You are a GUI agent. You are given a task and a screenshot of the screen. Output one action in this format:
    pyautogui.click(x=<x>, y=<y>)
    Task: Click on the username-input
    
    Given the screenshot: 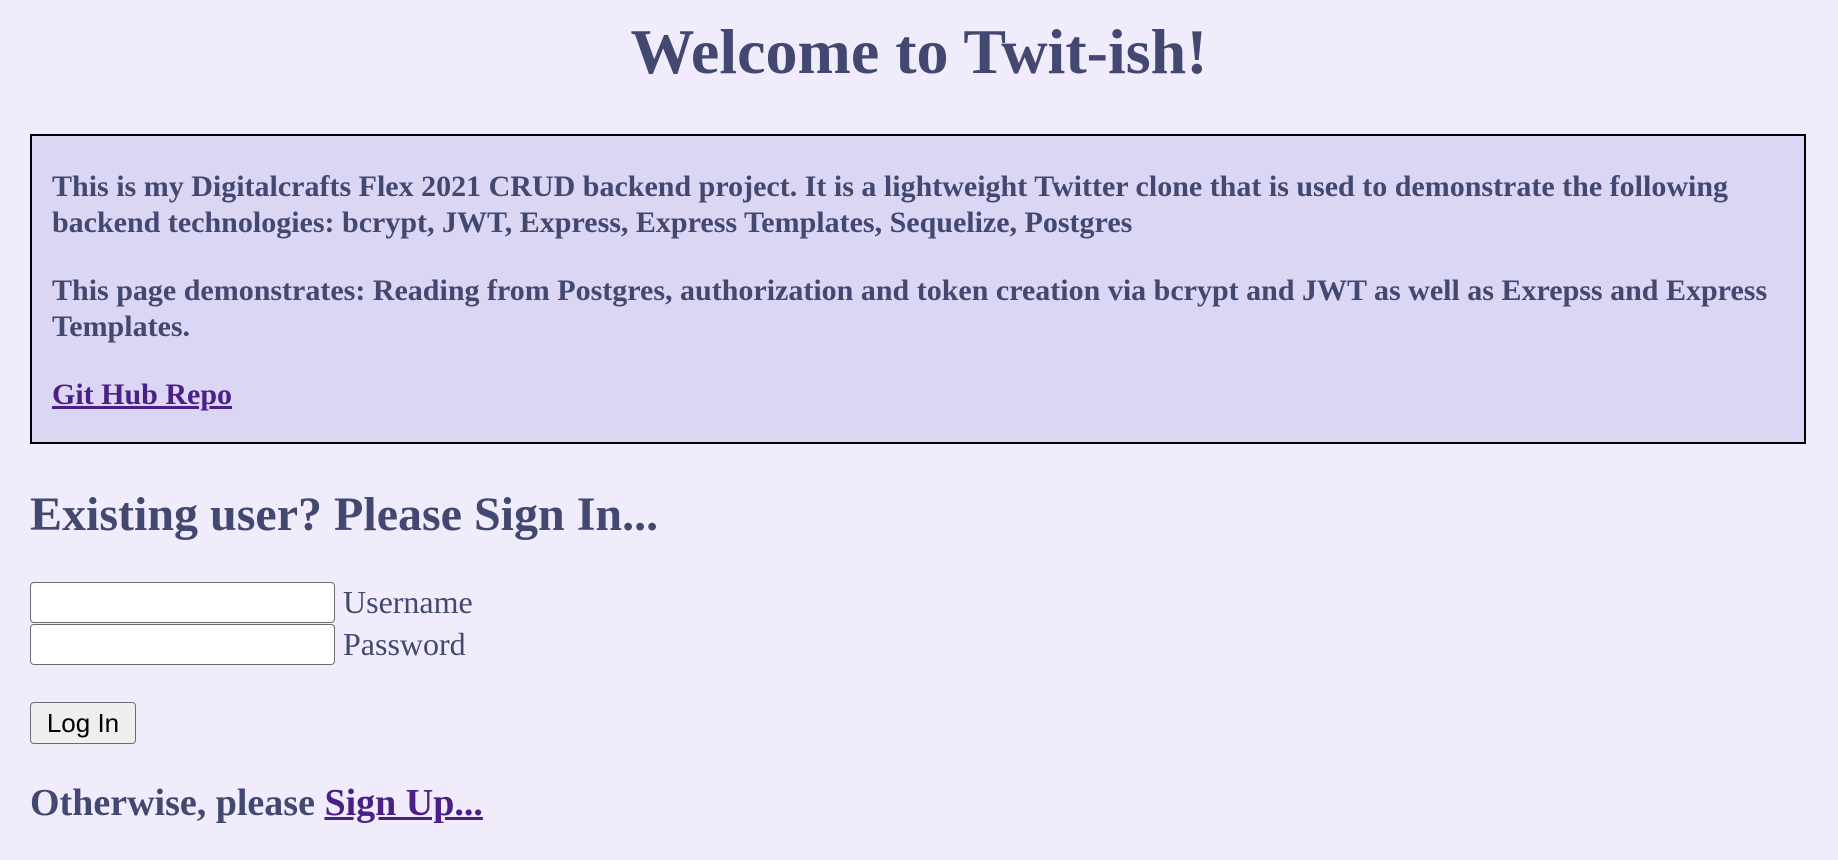 What is the action you would take?
    pyautogui.click(x=182, y=602)
    